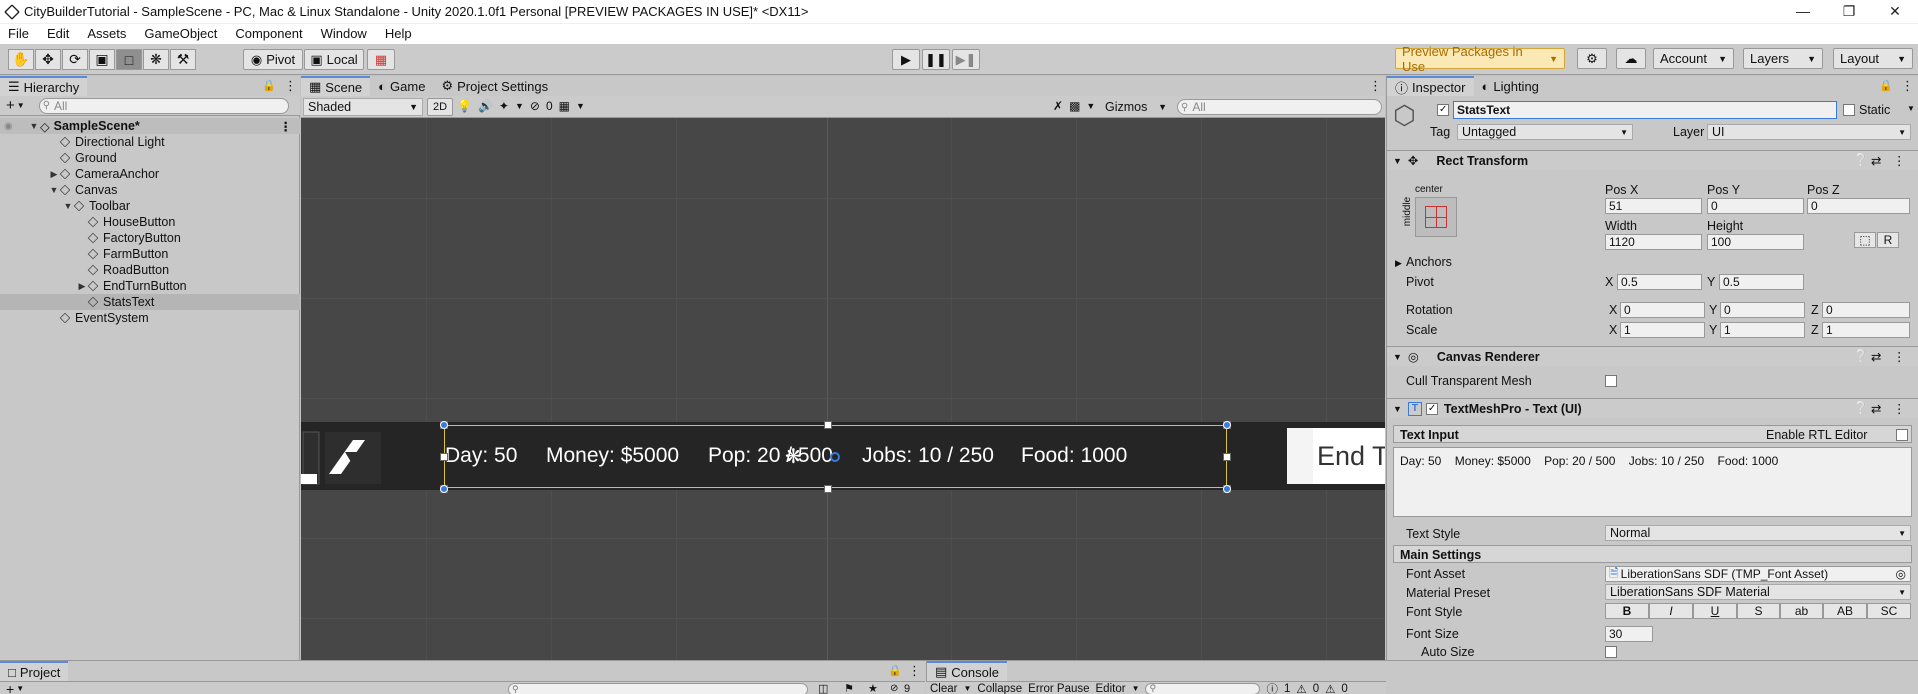  I want to click on list-item: EventSystem, so click(150, 318).